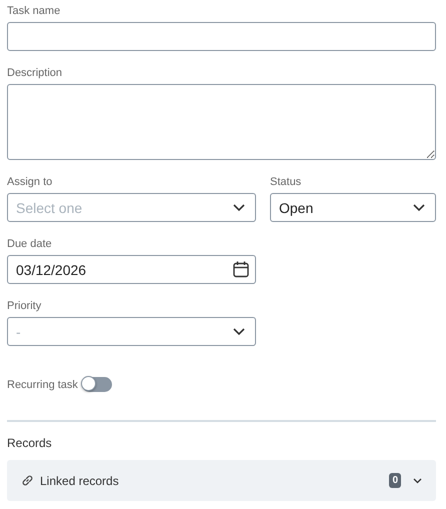 The height and width of the screenshot is (509, 446). What do you see at coordinates (30, 443) in the screenshot?
I see `section-title: Records` at bounding box center [30, 443].